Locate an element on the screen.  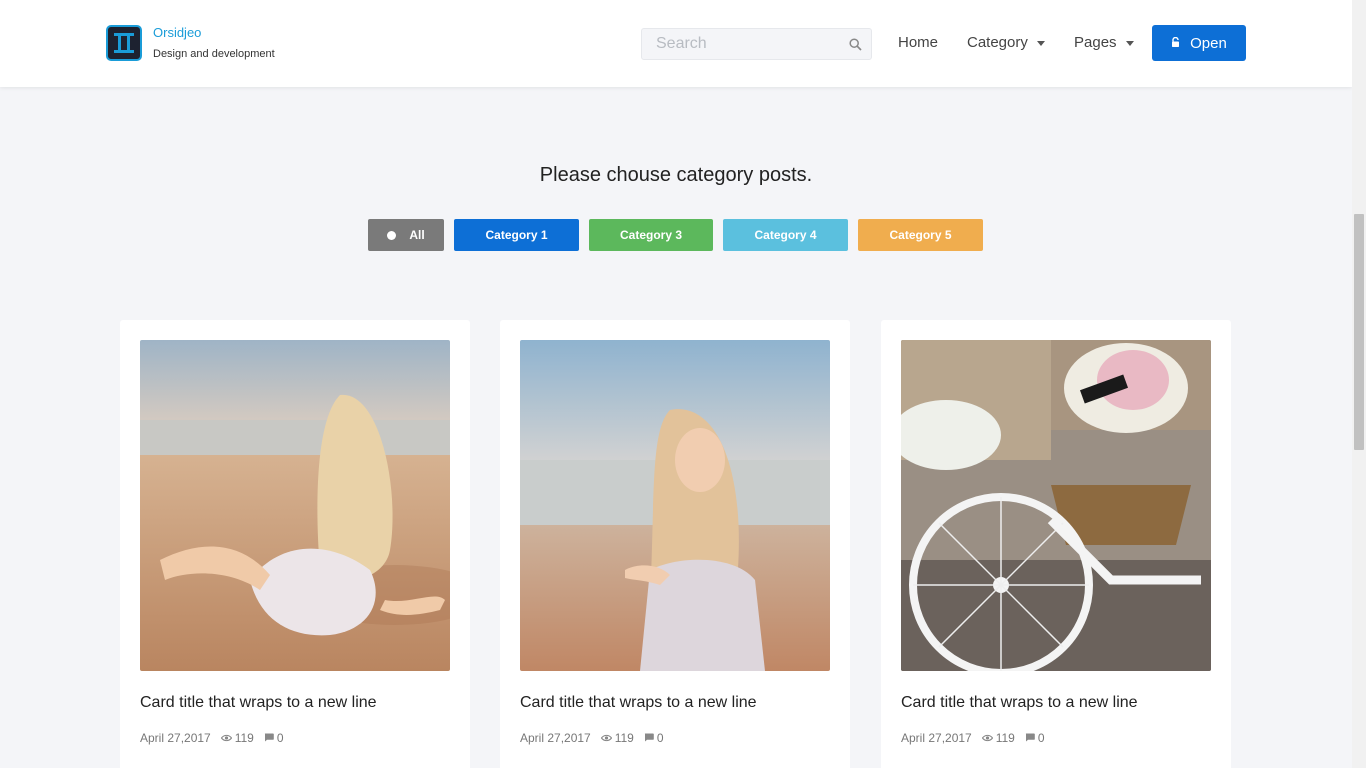
category-prompt: Please chouse category posts. is located at coordinates (676, 175).